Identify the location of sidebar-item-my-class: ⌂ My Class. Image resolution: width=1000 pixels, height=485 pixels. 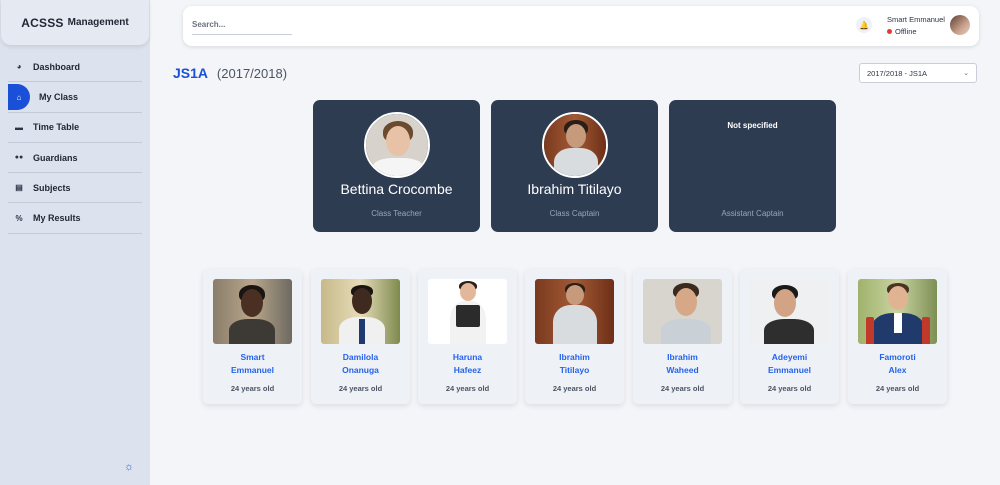
(75, 97).